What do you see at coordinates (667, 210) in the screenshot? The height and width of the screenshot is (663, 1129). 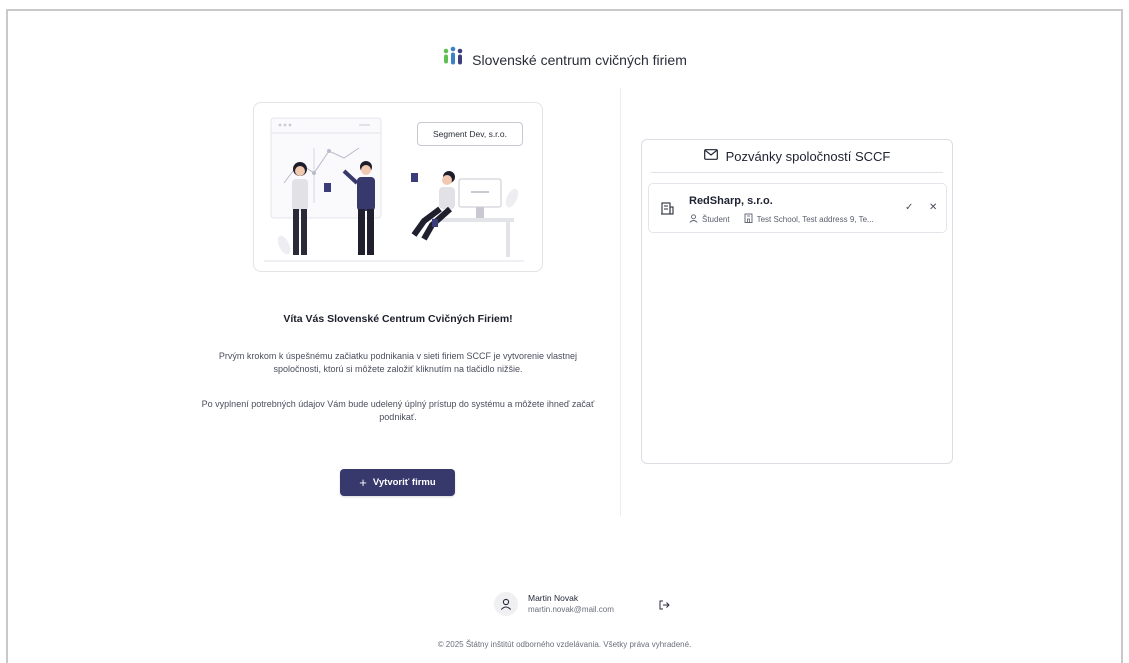 I see `building-icon` at bounding box center [667, 210].